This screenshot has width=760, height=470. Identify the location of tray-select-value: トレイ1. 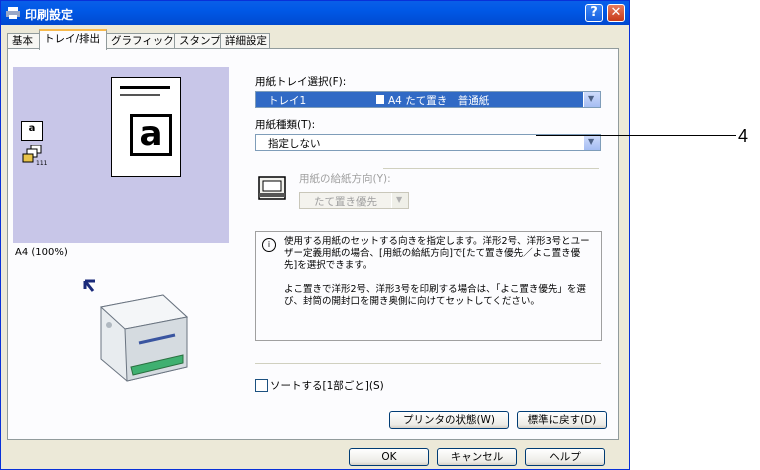
(287, 101).